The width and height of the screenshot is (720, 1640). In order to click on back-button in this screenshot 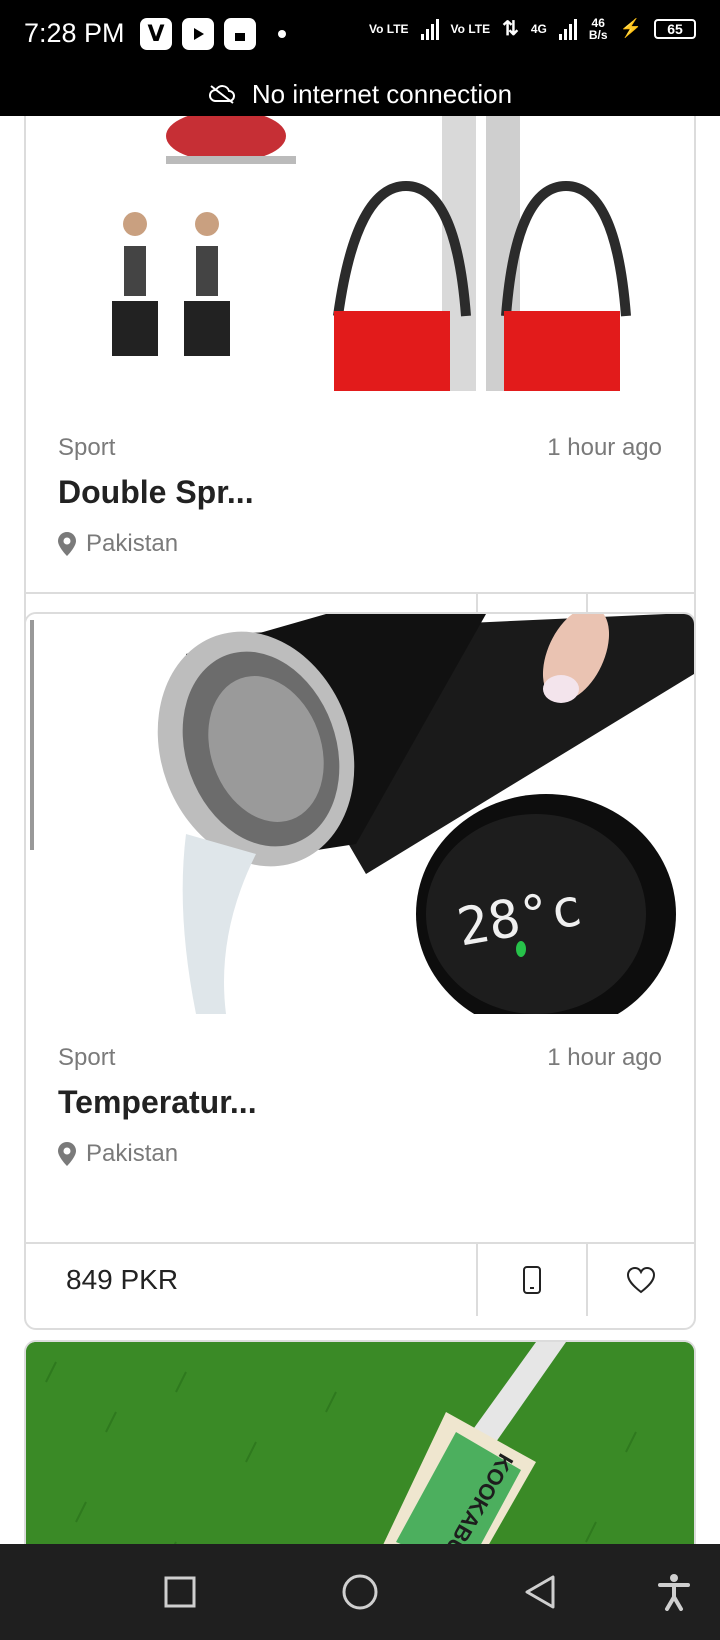, I will do `click(540, 1592)`.